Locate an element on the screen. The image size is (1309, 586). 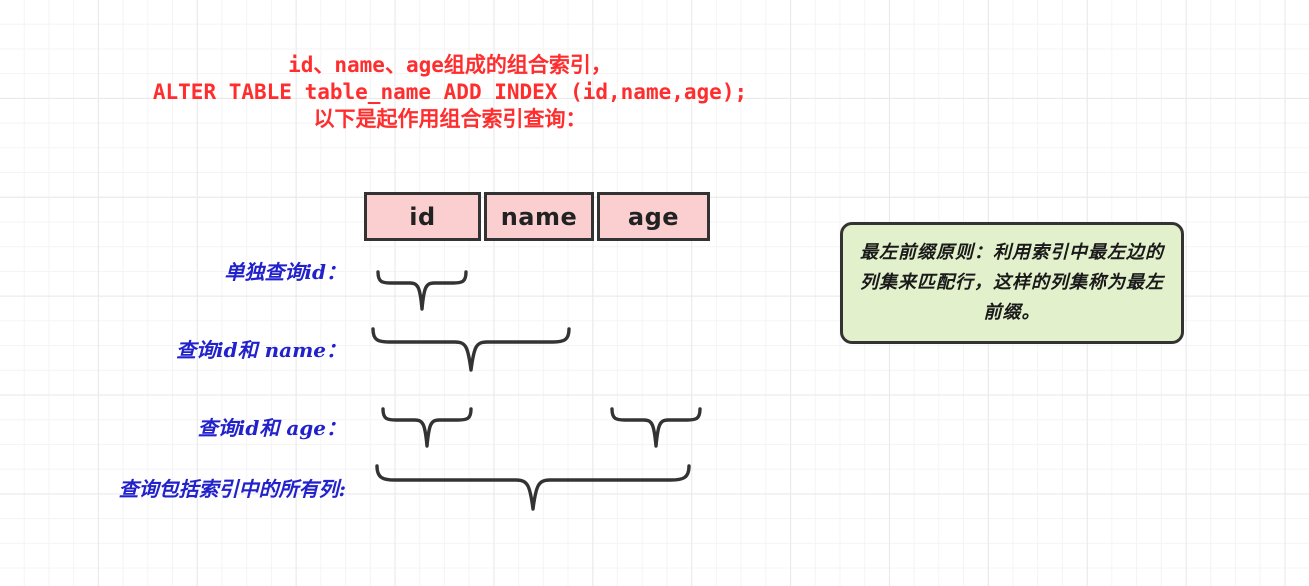
query-row-label-3: 查询id和 age： is located at coordinates (271, 428).